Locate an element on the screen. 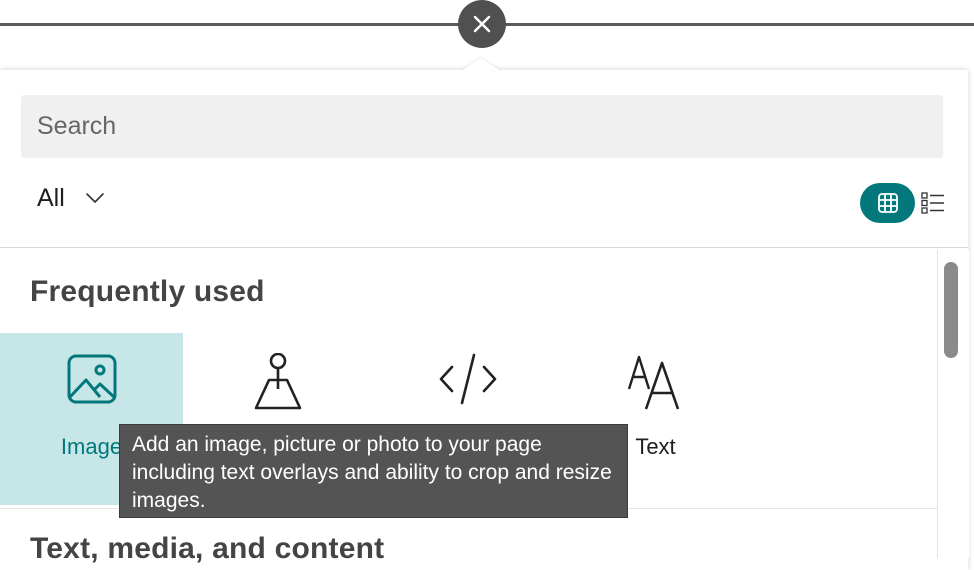 The image size is (974, 570). list-icon is located at coordinates (932, 203).